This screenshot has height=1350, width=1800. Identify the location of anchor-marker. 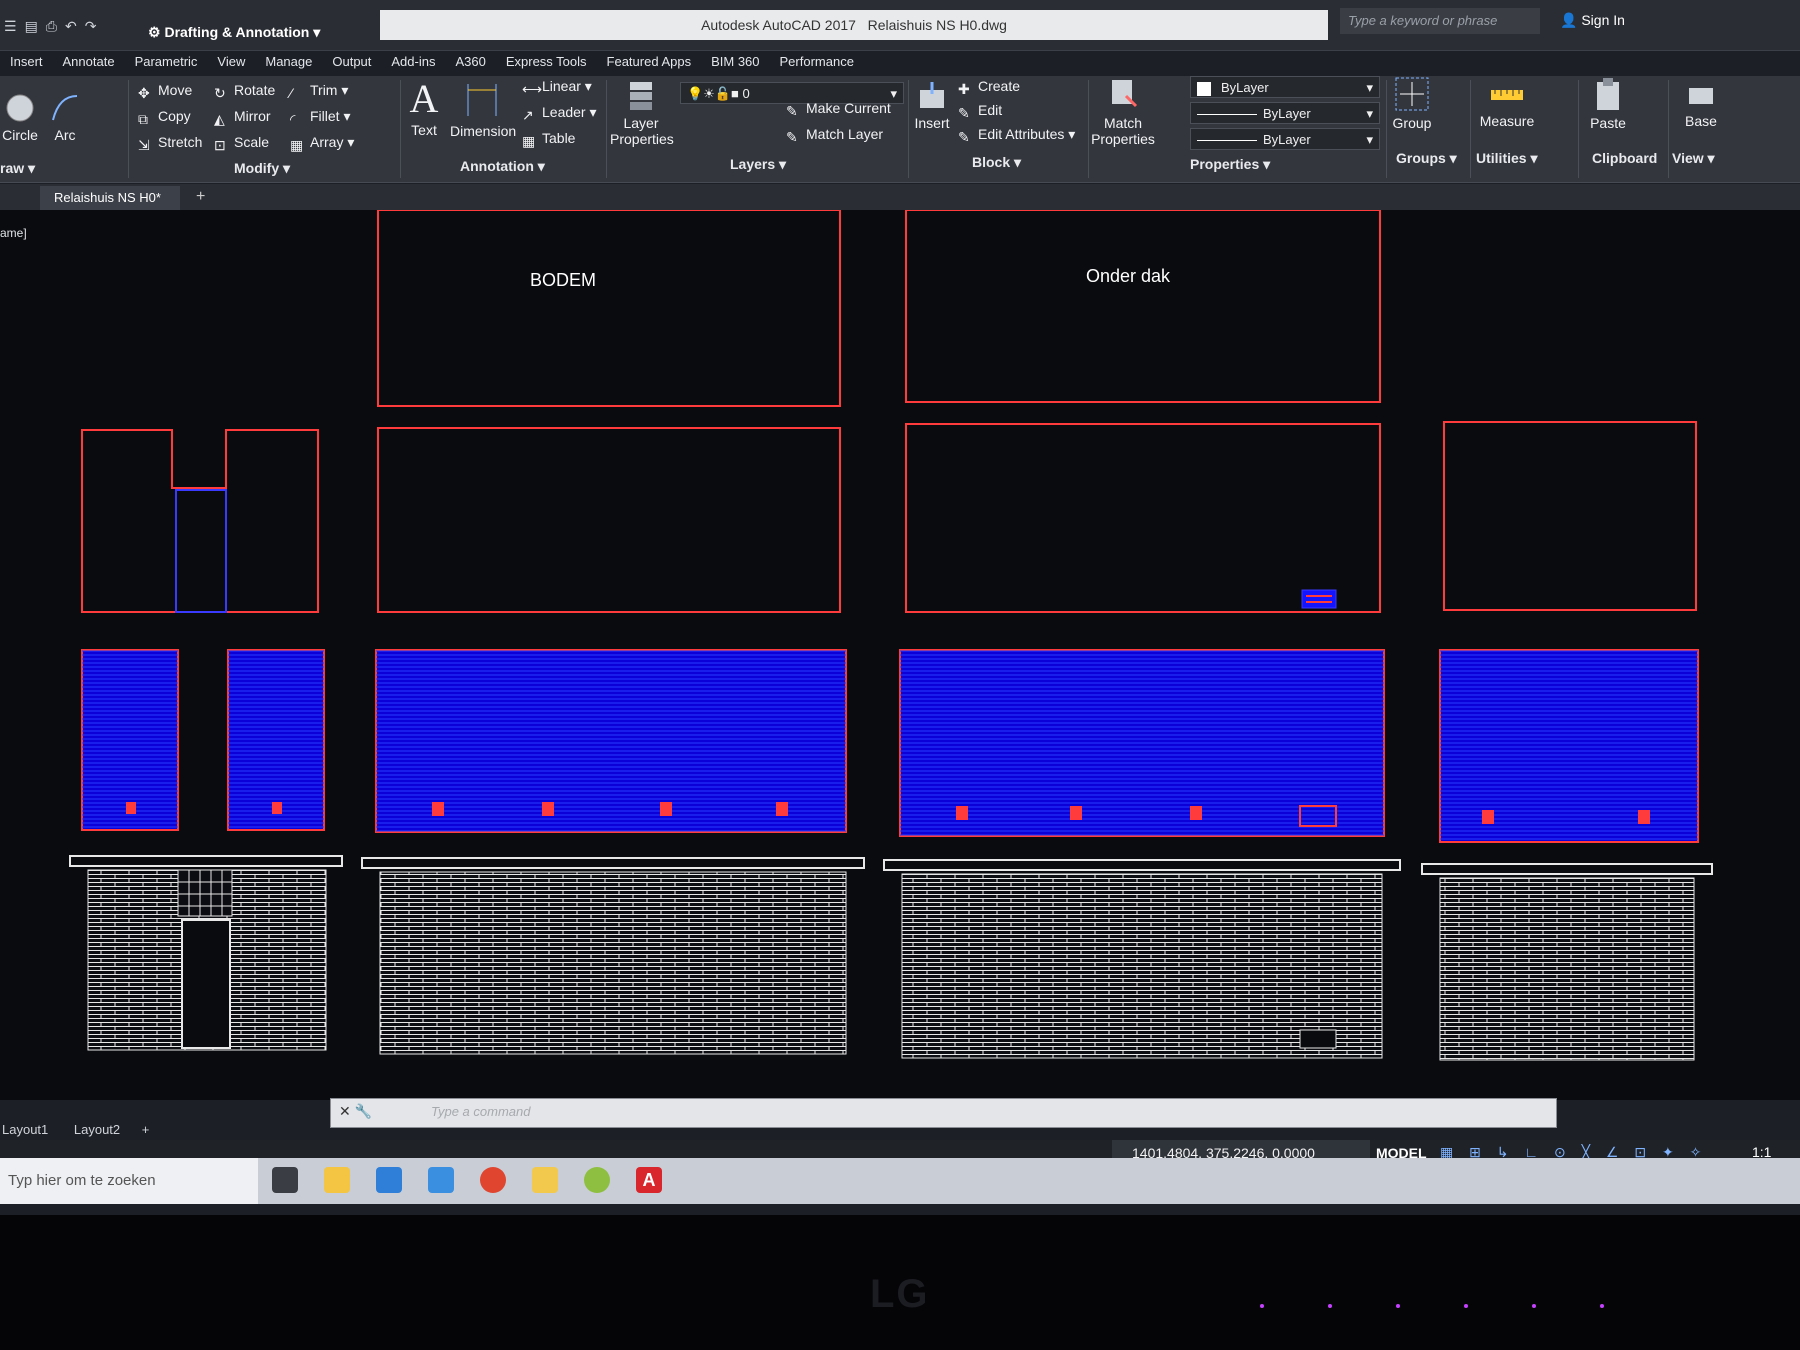
(666, 809).